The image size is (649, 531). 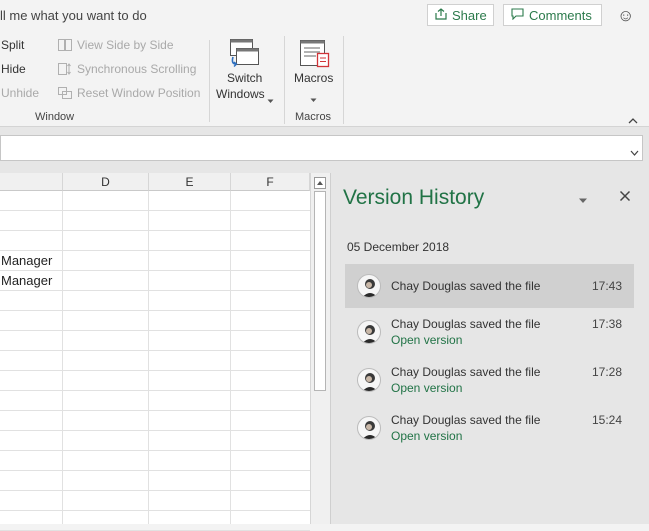 I want to click on view-side-by-side-icon, so click(x=65, y=45).